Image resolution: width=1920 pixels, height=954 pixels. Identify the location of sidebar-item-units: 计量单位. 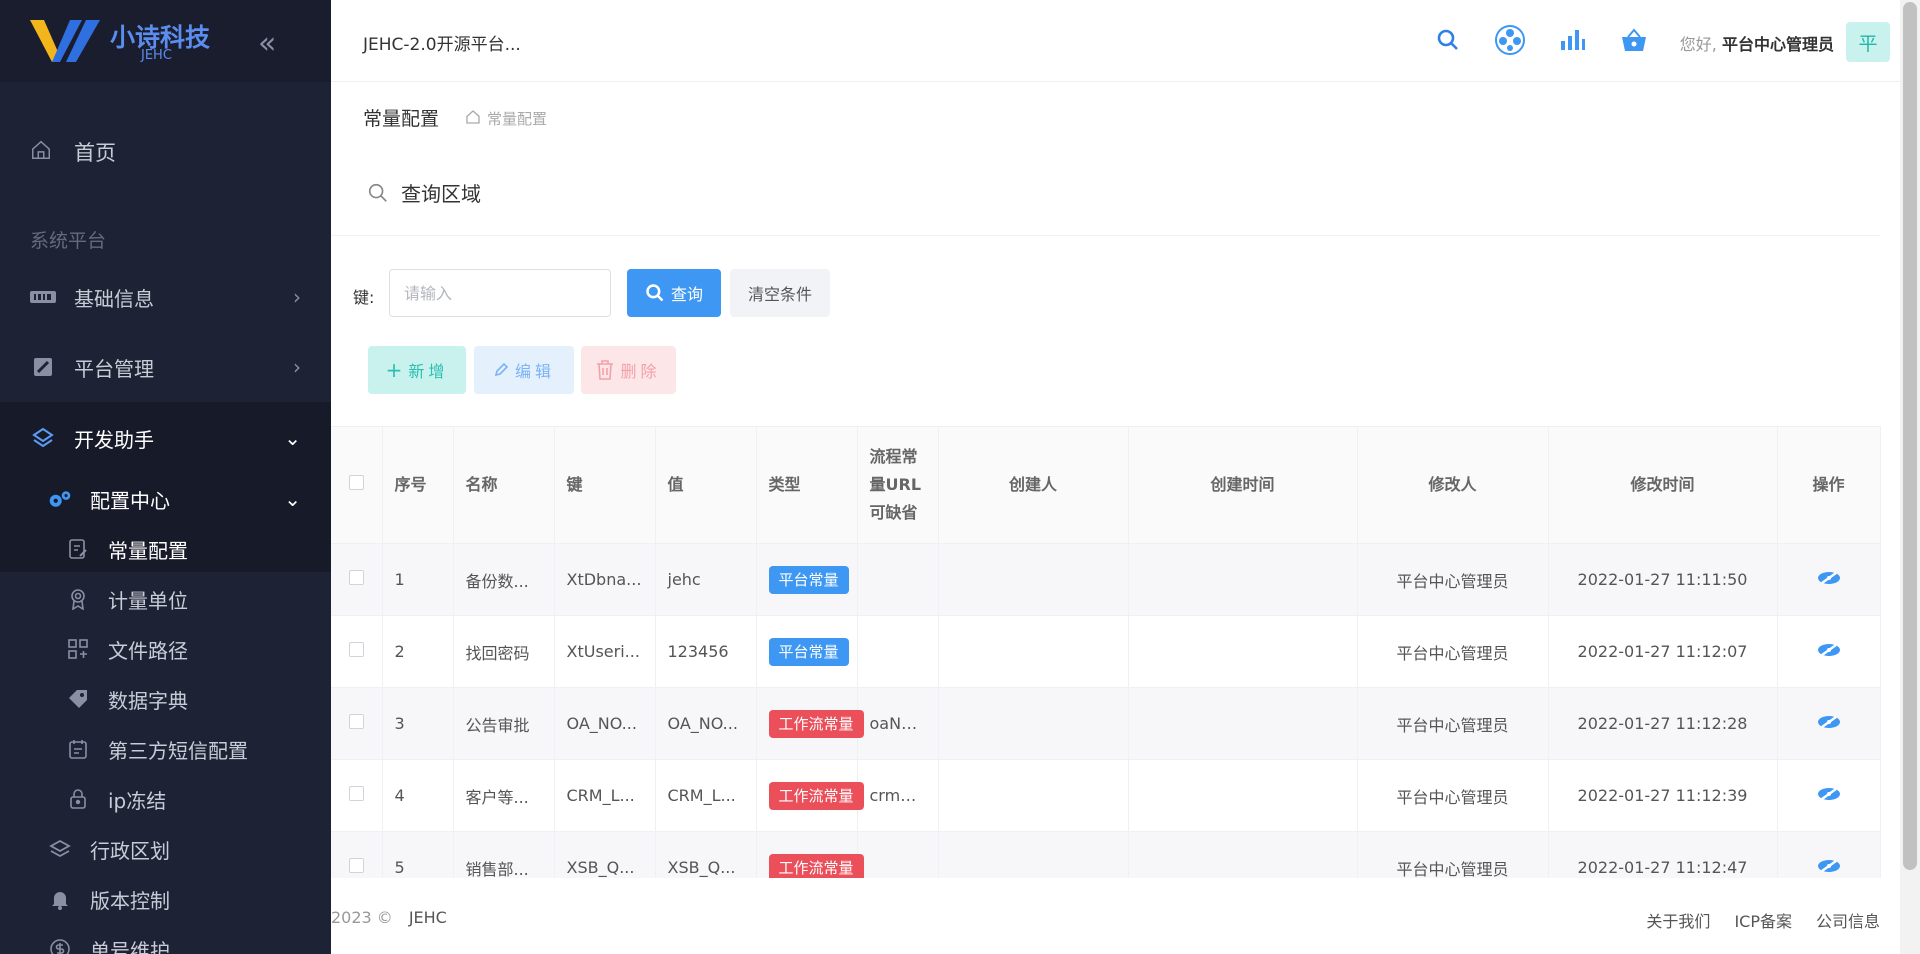
(165, 599).